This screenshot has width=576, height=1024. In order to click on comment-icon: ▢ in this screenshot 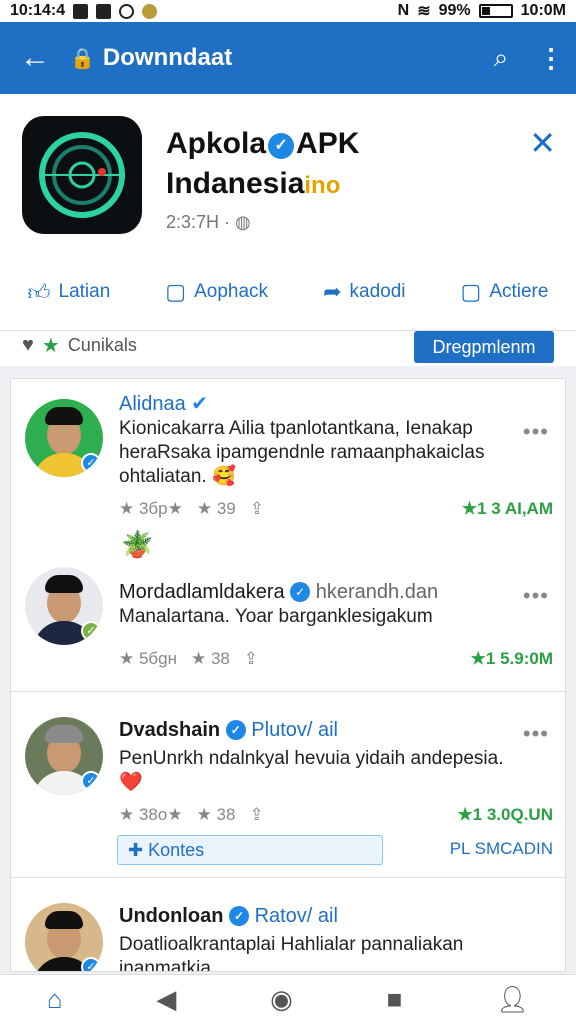, I will do `click(176, 291)`.